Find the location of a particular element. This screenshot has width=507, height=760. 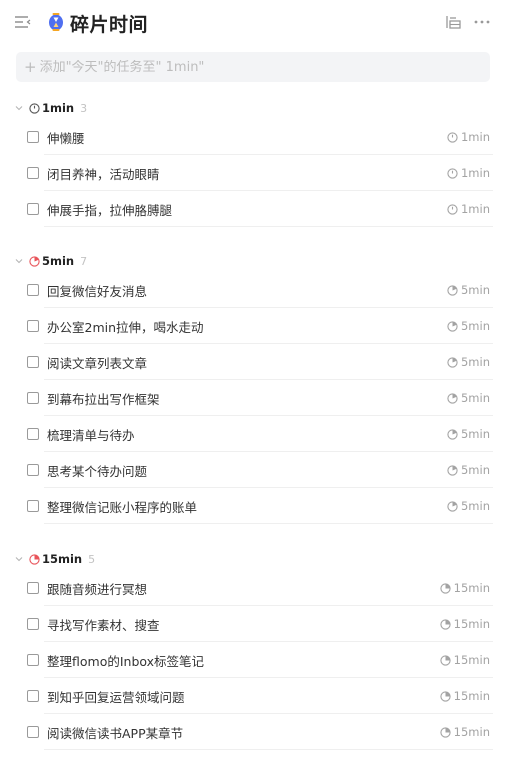

task-title: 伸展手指，拉伸胳膊腿 is located at coordinates (109, 209).